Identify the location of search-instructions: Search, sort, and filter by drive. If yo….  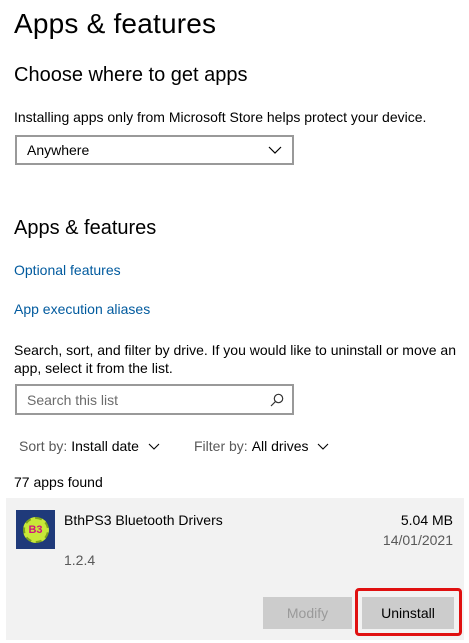
(235, 359).